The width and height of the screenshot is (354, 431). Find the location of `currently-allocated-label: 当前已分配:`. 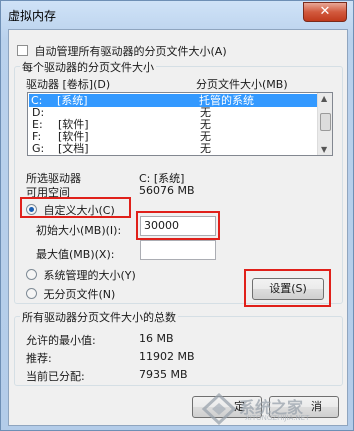

currently-allocated-label: 当前已分配: is located at coordinates (55, 376).